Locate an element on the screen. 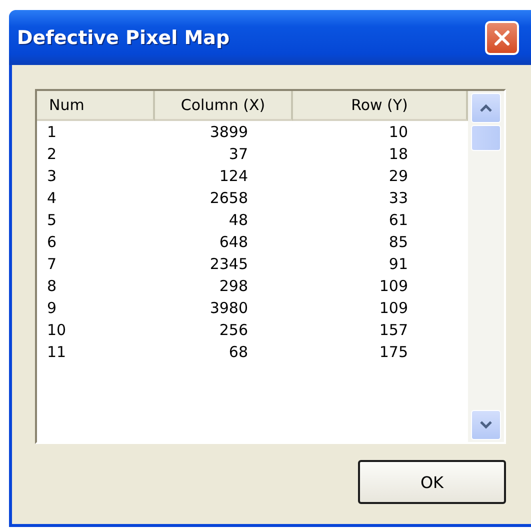 The width and height of the screenshot is (531, 531). table-cell: 124 is located at coordinates (233, 176).